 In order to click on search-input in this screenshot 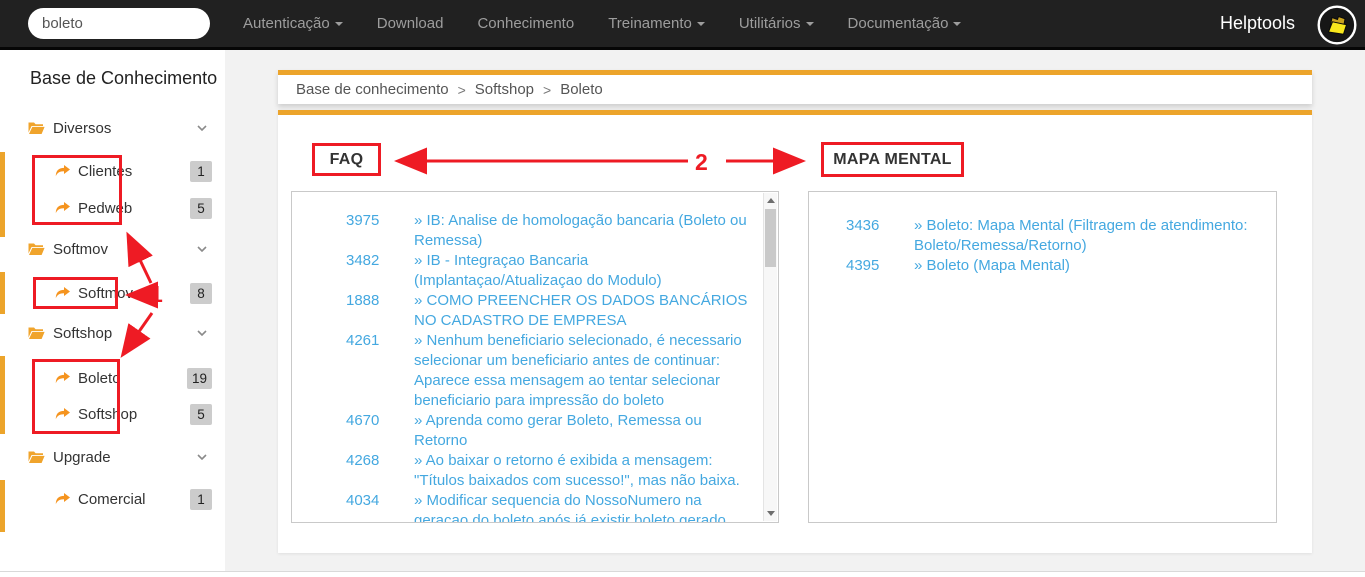, I will do `click(119, 23)`.